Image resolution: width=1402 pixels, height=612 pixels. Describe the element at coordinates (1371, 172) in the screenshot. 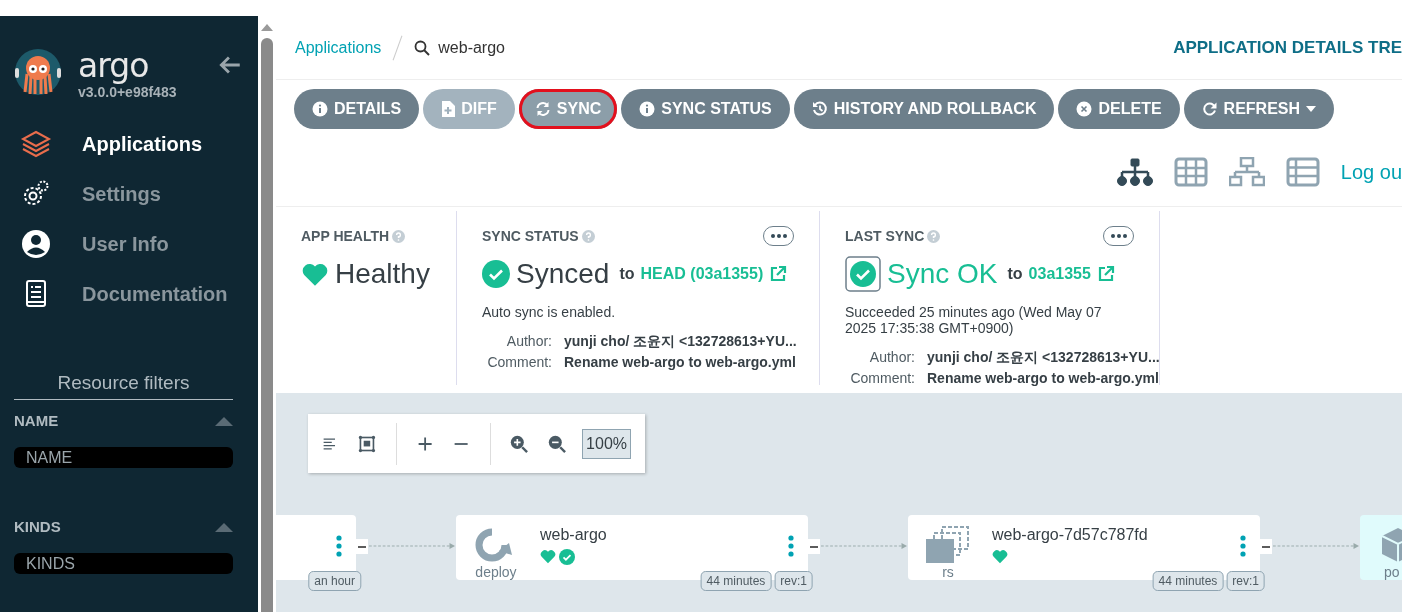

I see `logout-link: Log ou` at that location.